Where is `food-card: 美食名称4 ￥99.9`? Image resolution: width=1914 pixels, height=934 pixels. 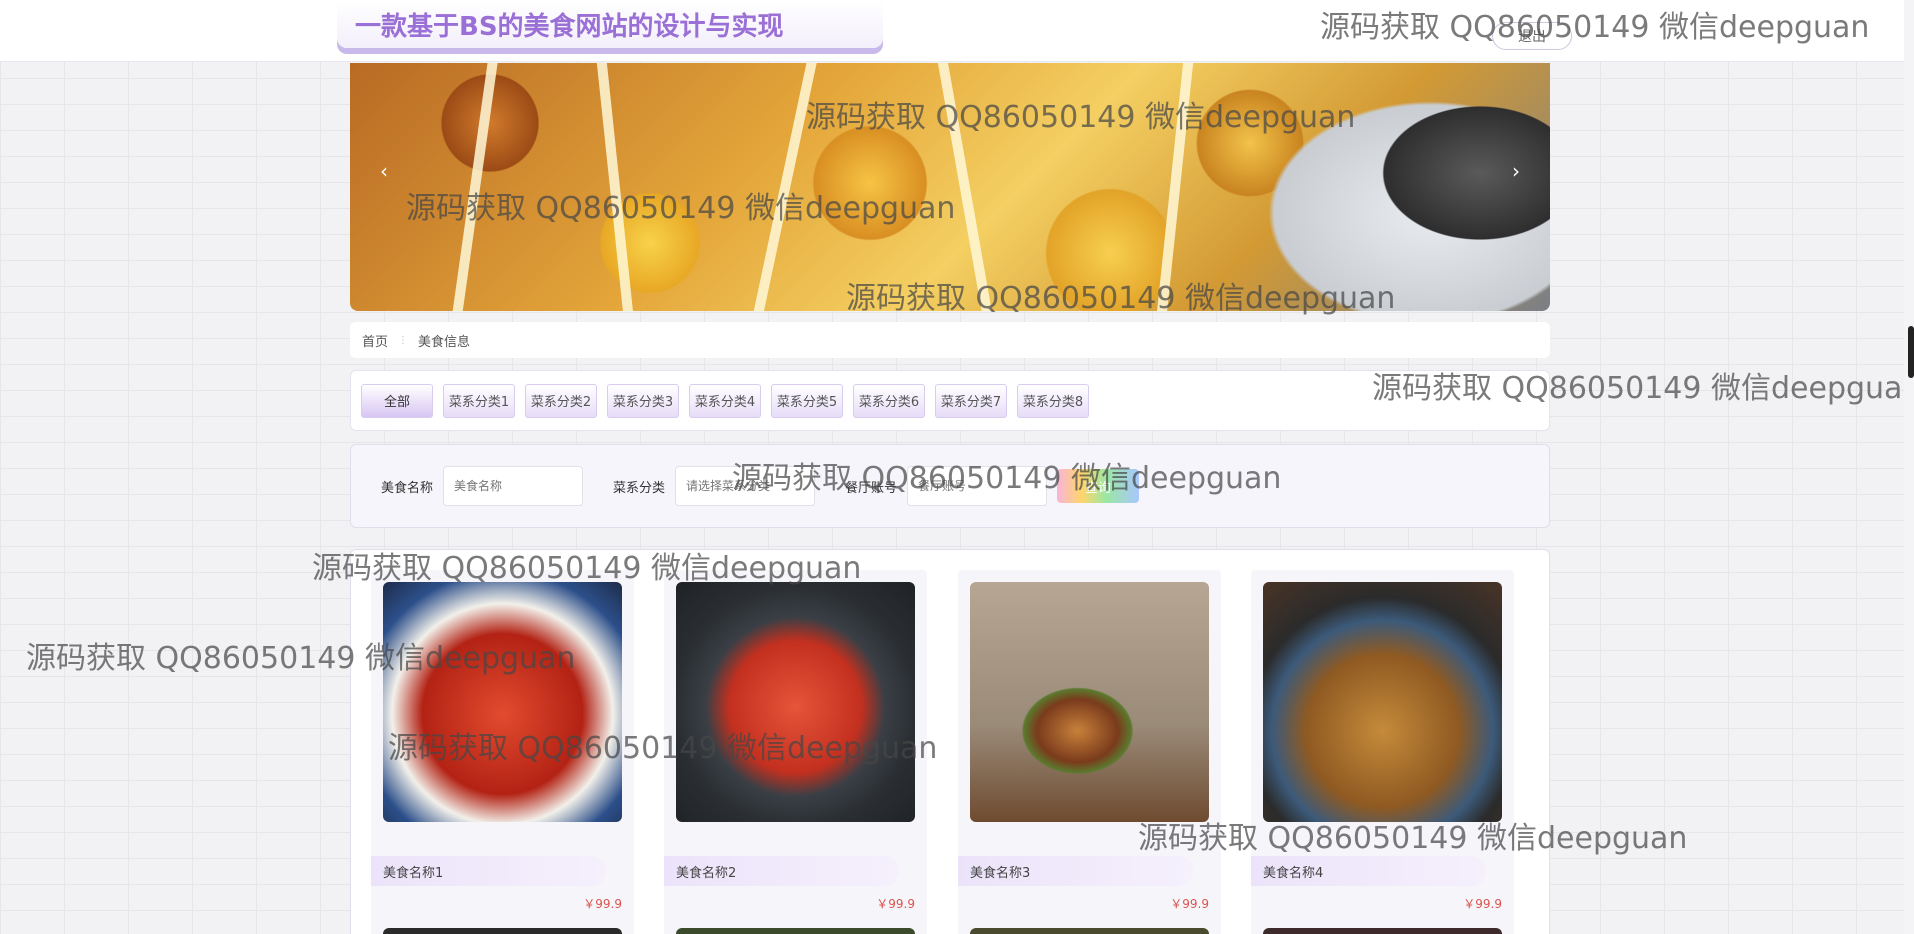
food-card: 美食名称4 ￥99.9 is located at coordinates (1382, 745).